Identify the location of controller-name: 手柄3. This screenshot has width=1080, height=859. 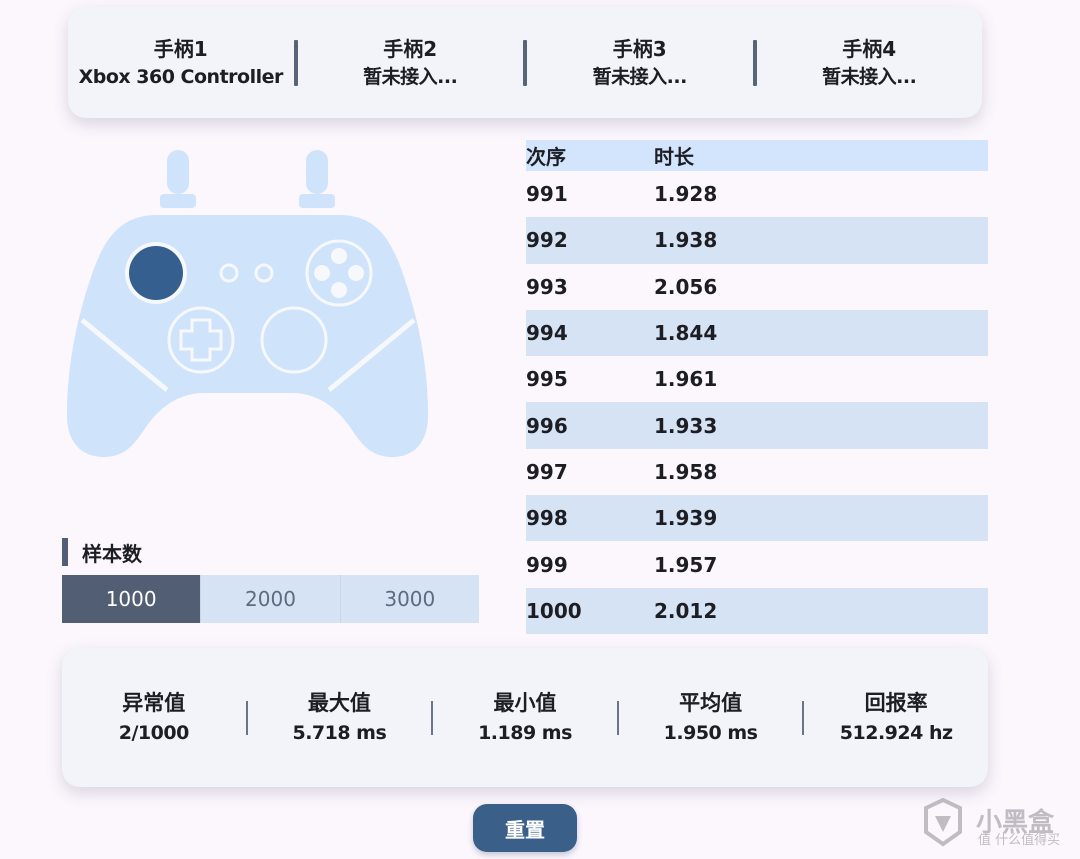
(639, 48).